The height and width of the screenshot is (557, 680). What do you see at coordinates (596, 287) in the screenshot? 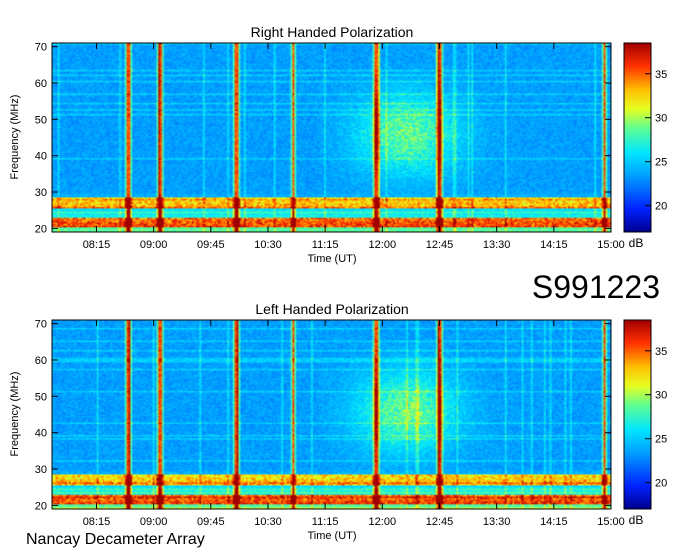
I see `dataset-id: S991223` at bounding box center [596, 287].